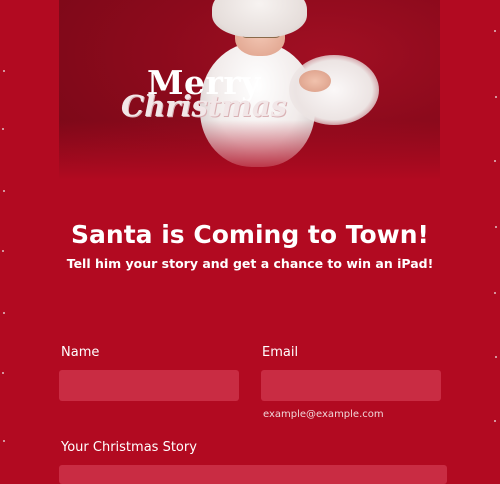 The image size is (500, 484). Describe the element at coordinates (280, 352) in the screenshot. I see `email-label: Email` at that location.